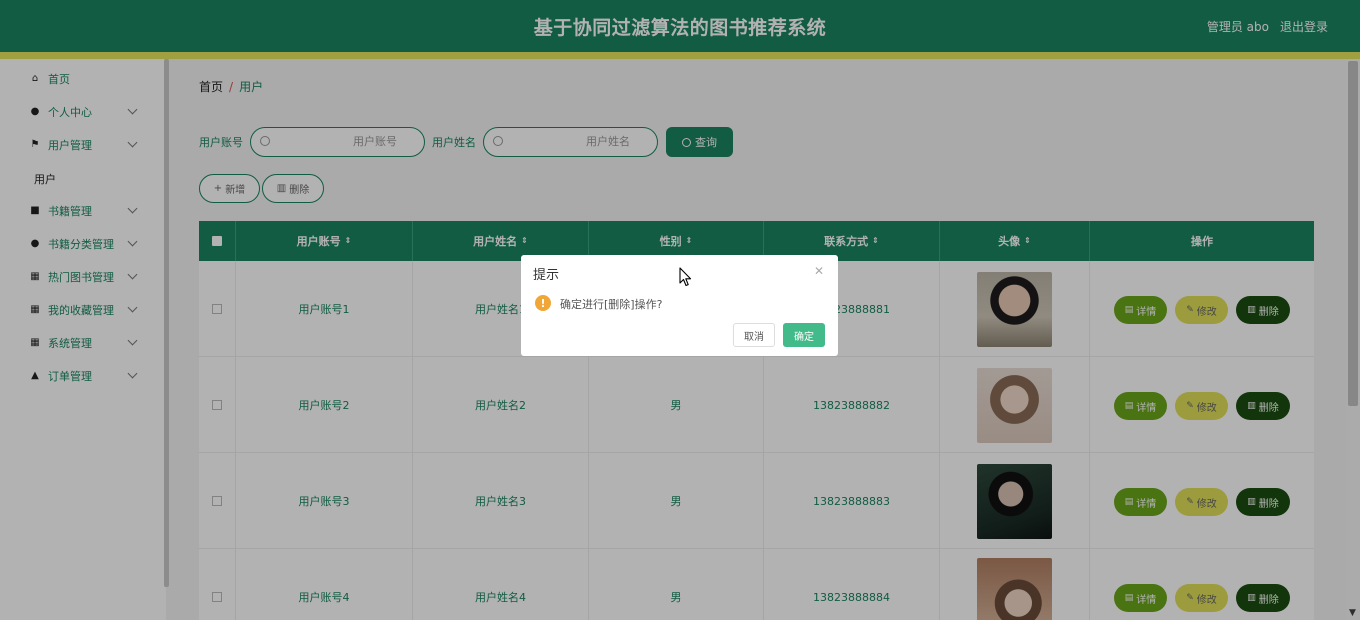  What do you see at coordinates (804, 335) in the screenshot?
I see `confirm-button: 确定` at bounding box center [804, 335].